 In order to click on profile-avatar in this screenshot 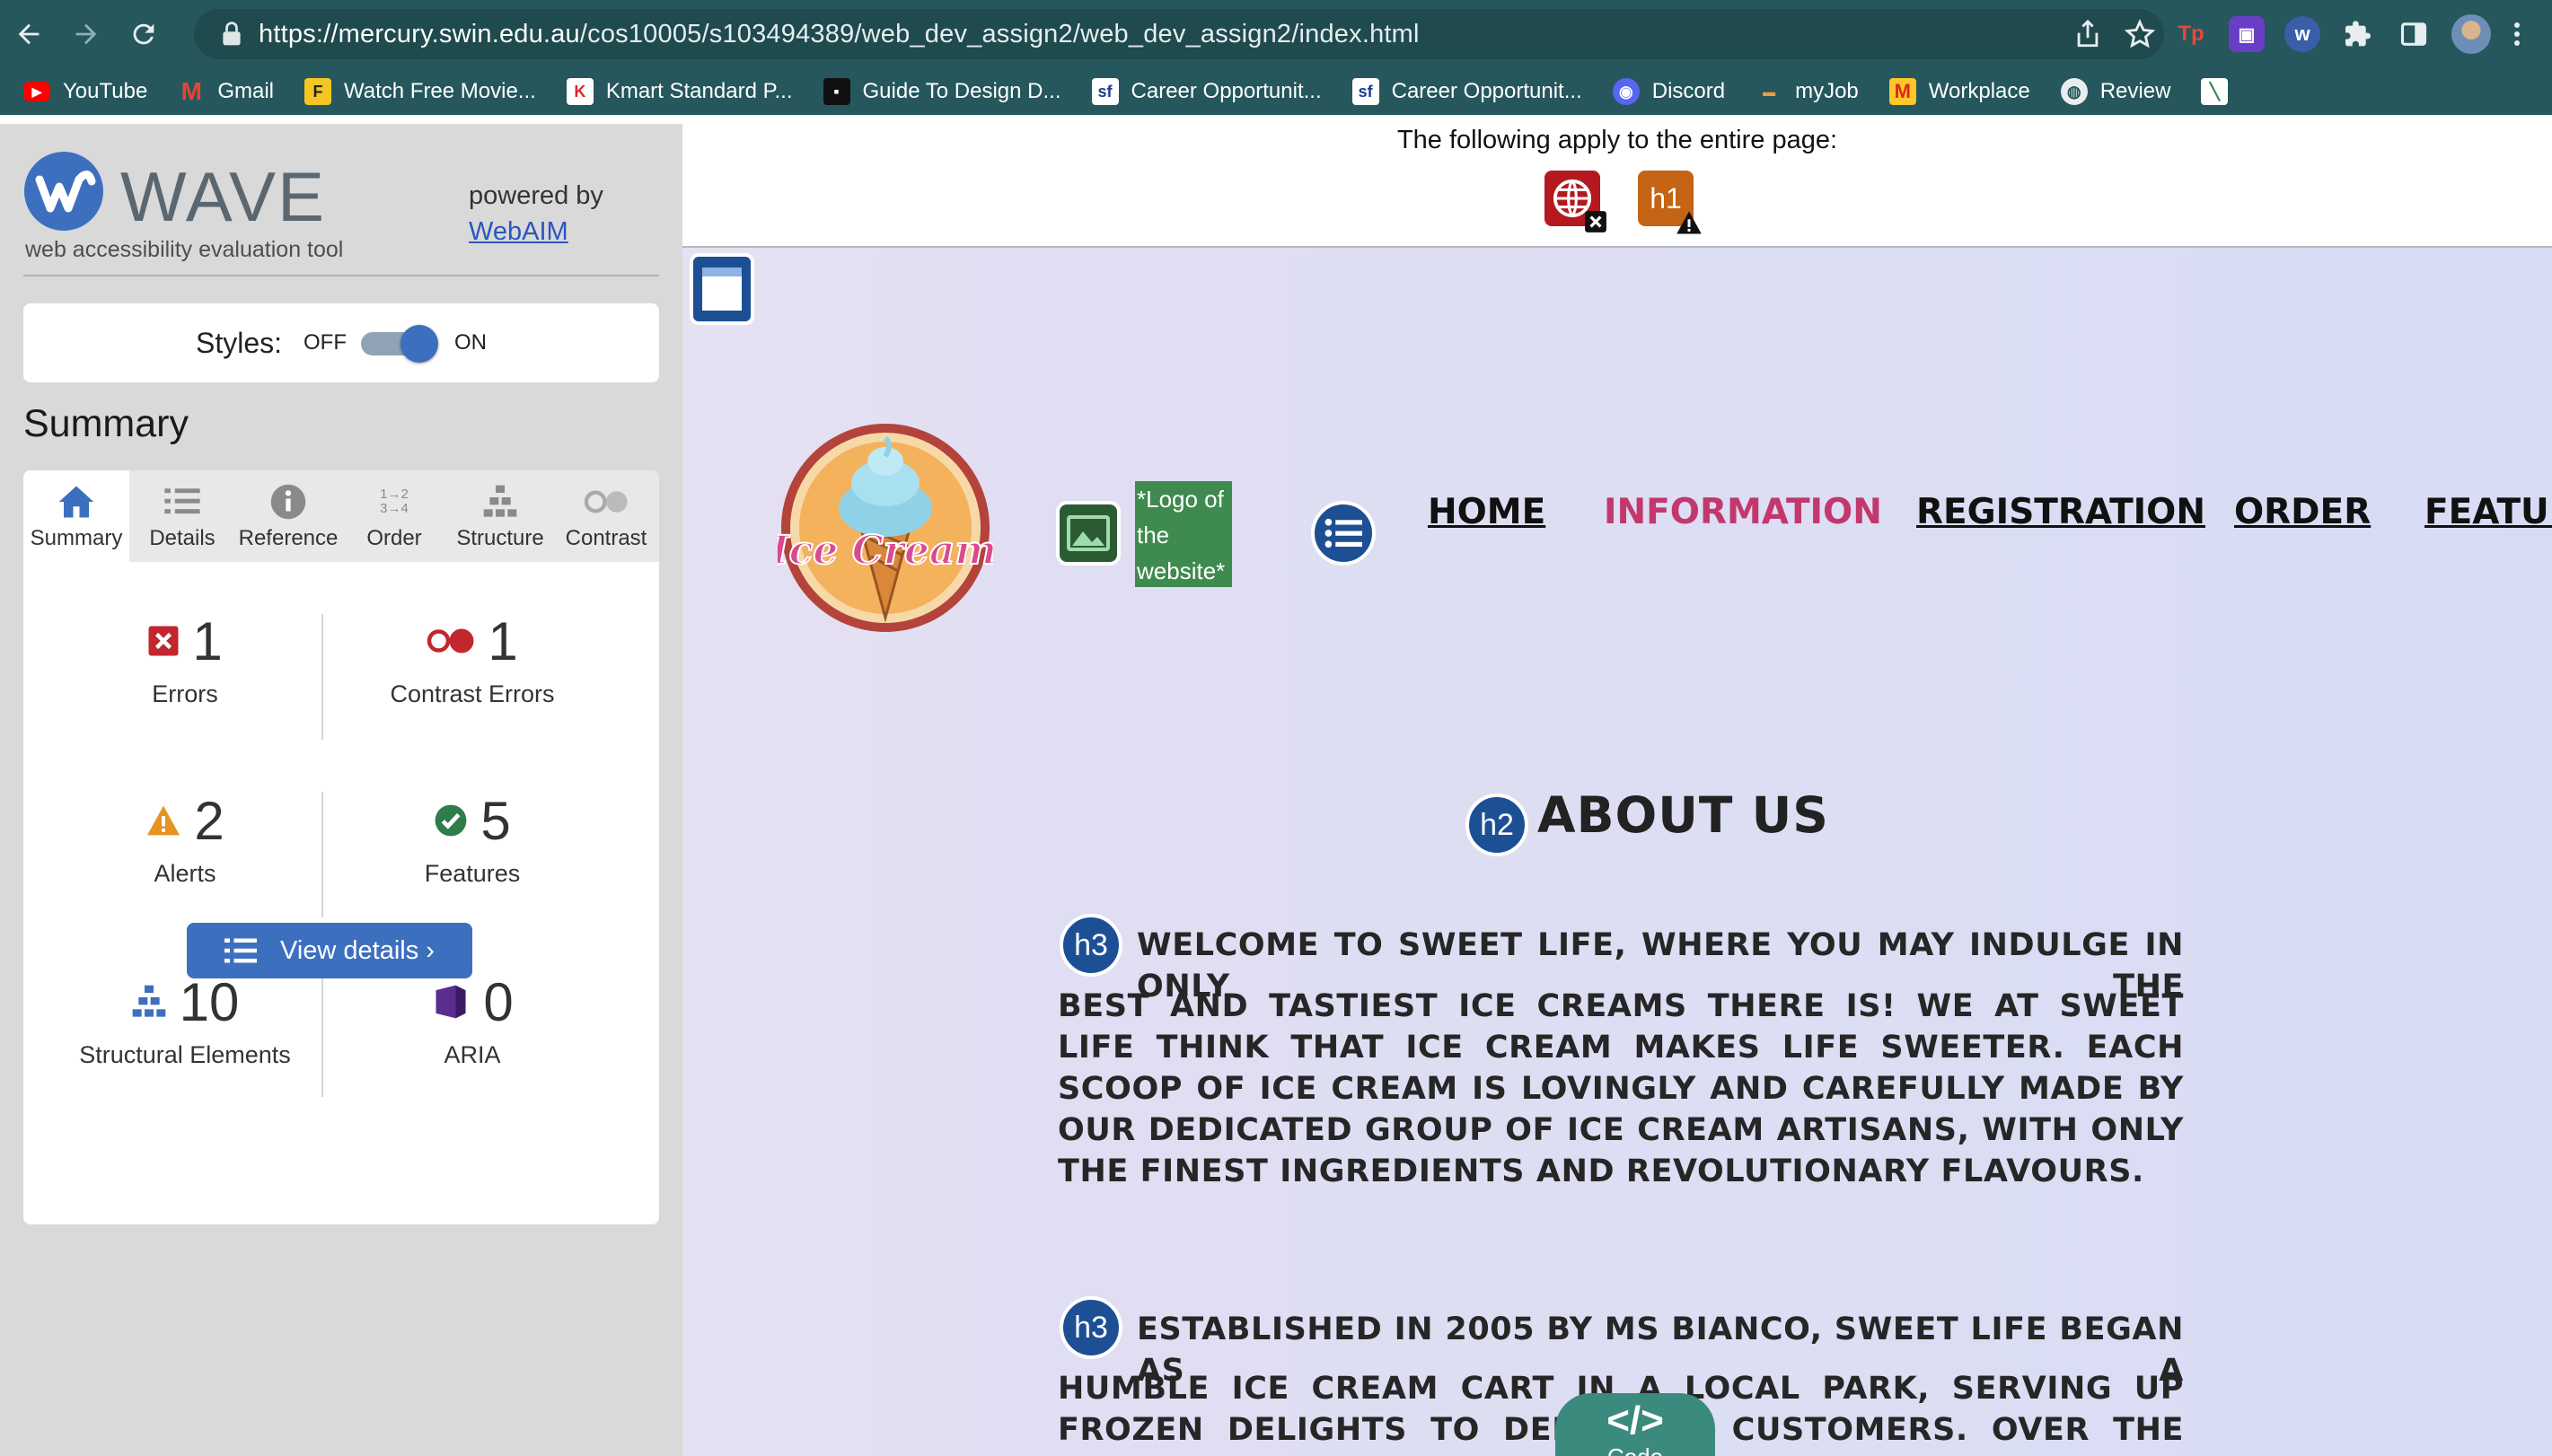, I will do `click(2471, 34)`.